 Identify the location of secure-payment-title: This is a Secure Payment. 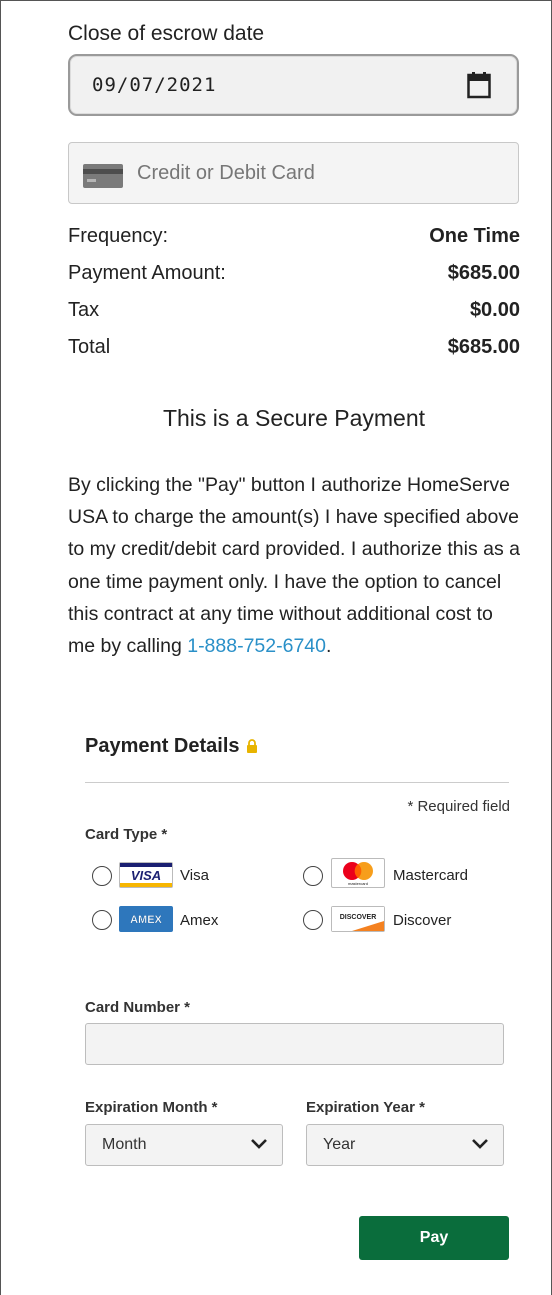
(294, 418).